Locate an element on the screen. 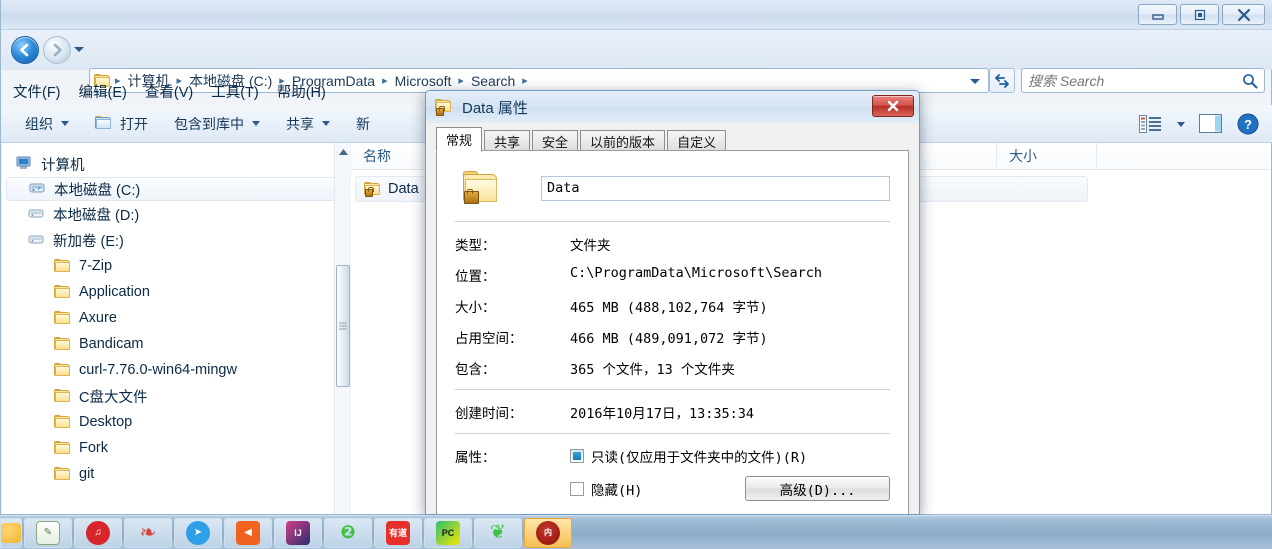 The image size is (1272, 549). taskbar-icon-partial is located at coordinates (11, 532).